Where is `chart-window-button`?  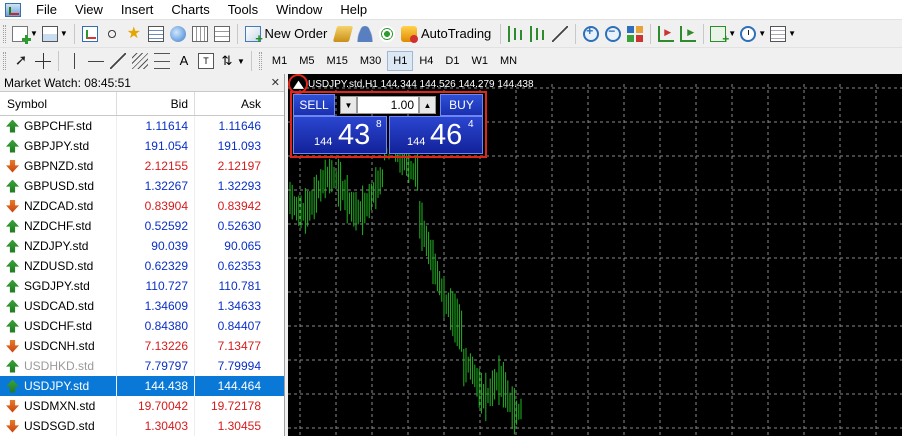
chart-window-button is located at coordinates (90, 34).